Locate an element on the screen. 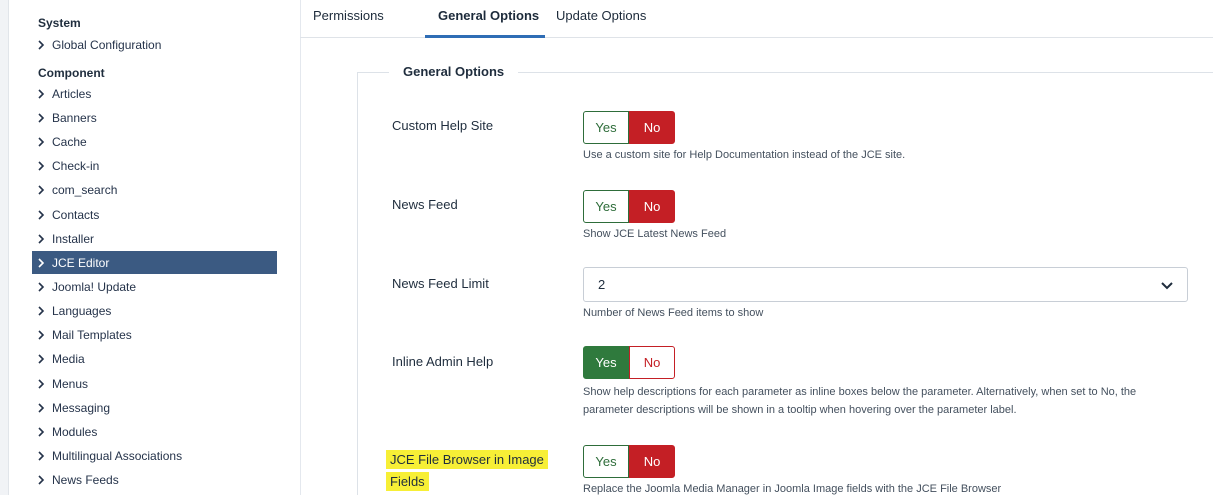 The width and height of the screenshot is (1213, 495). sidebar-item-label: JCE Editor is located at coordinates (81, 262).